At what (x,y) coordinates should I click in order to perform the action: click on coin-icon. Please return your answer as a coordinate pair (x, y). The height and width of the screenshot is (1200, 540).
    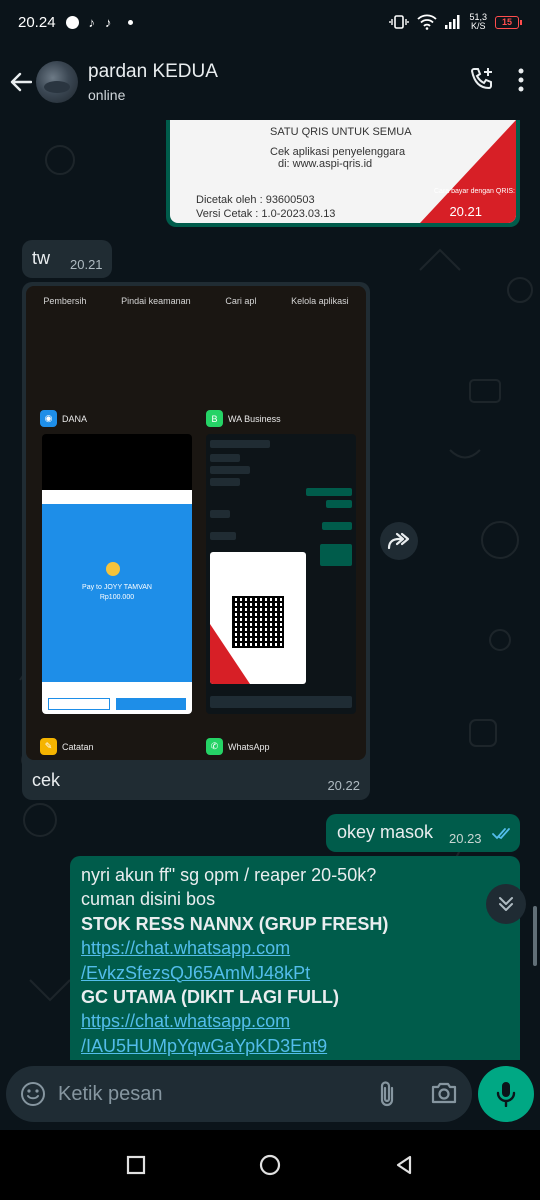
    Looking at the image, I should click on (113, 569).